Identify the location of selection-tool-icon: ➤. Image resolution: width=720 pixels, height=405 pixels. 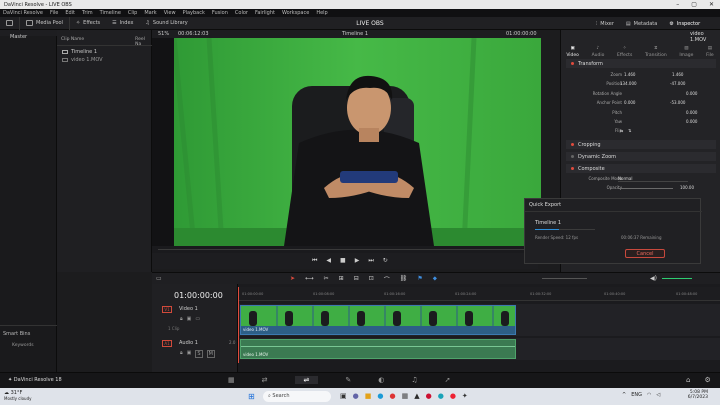
(292, 279).